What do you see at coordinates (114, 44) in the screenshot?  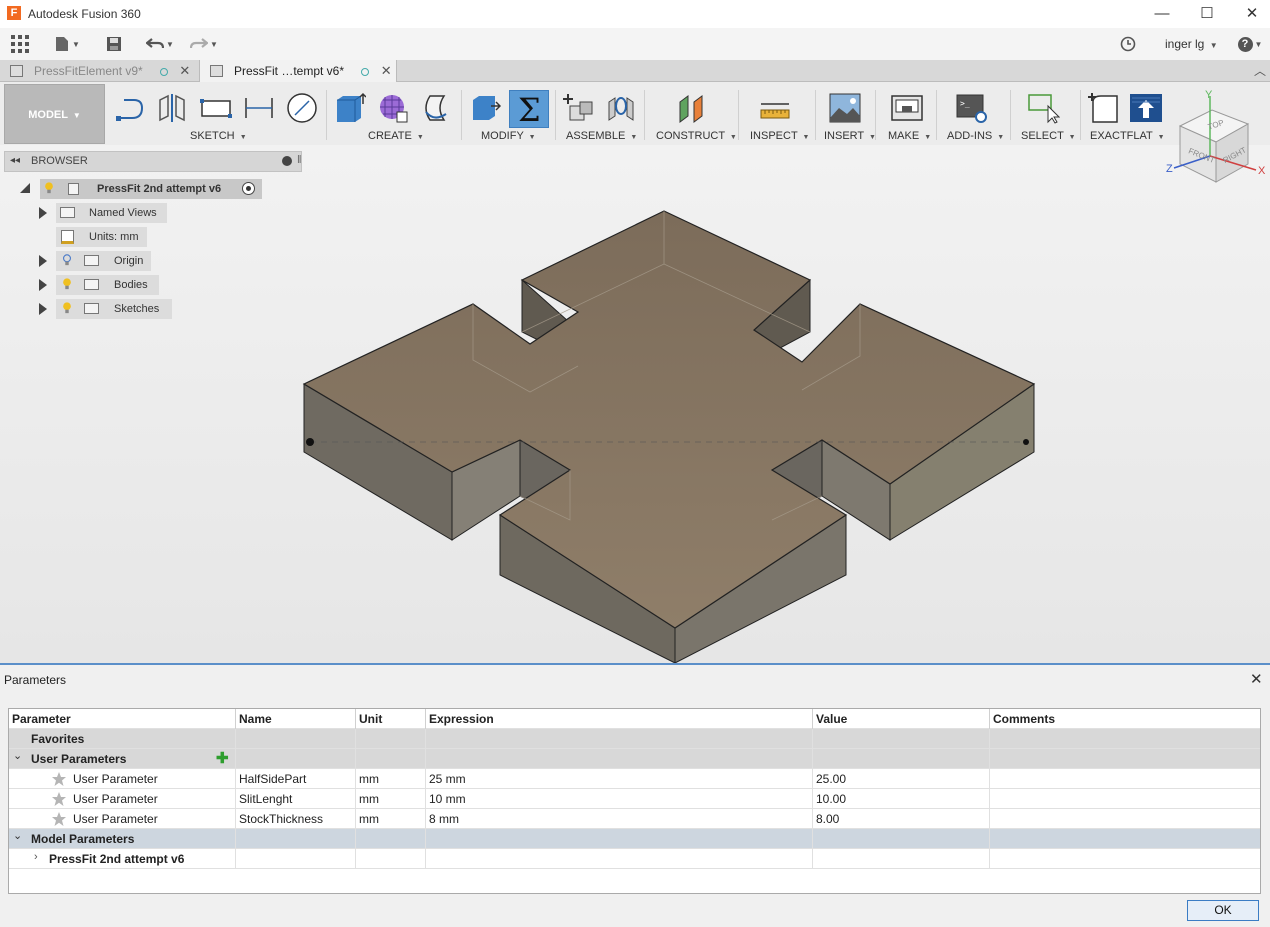 I see `save-icon` at bounding box center [114, 44].